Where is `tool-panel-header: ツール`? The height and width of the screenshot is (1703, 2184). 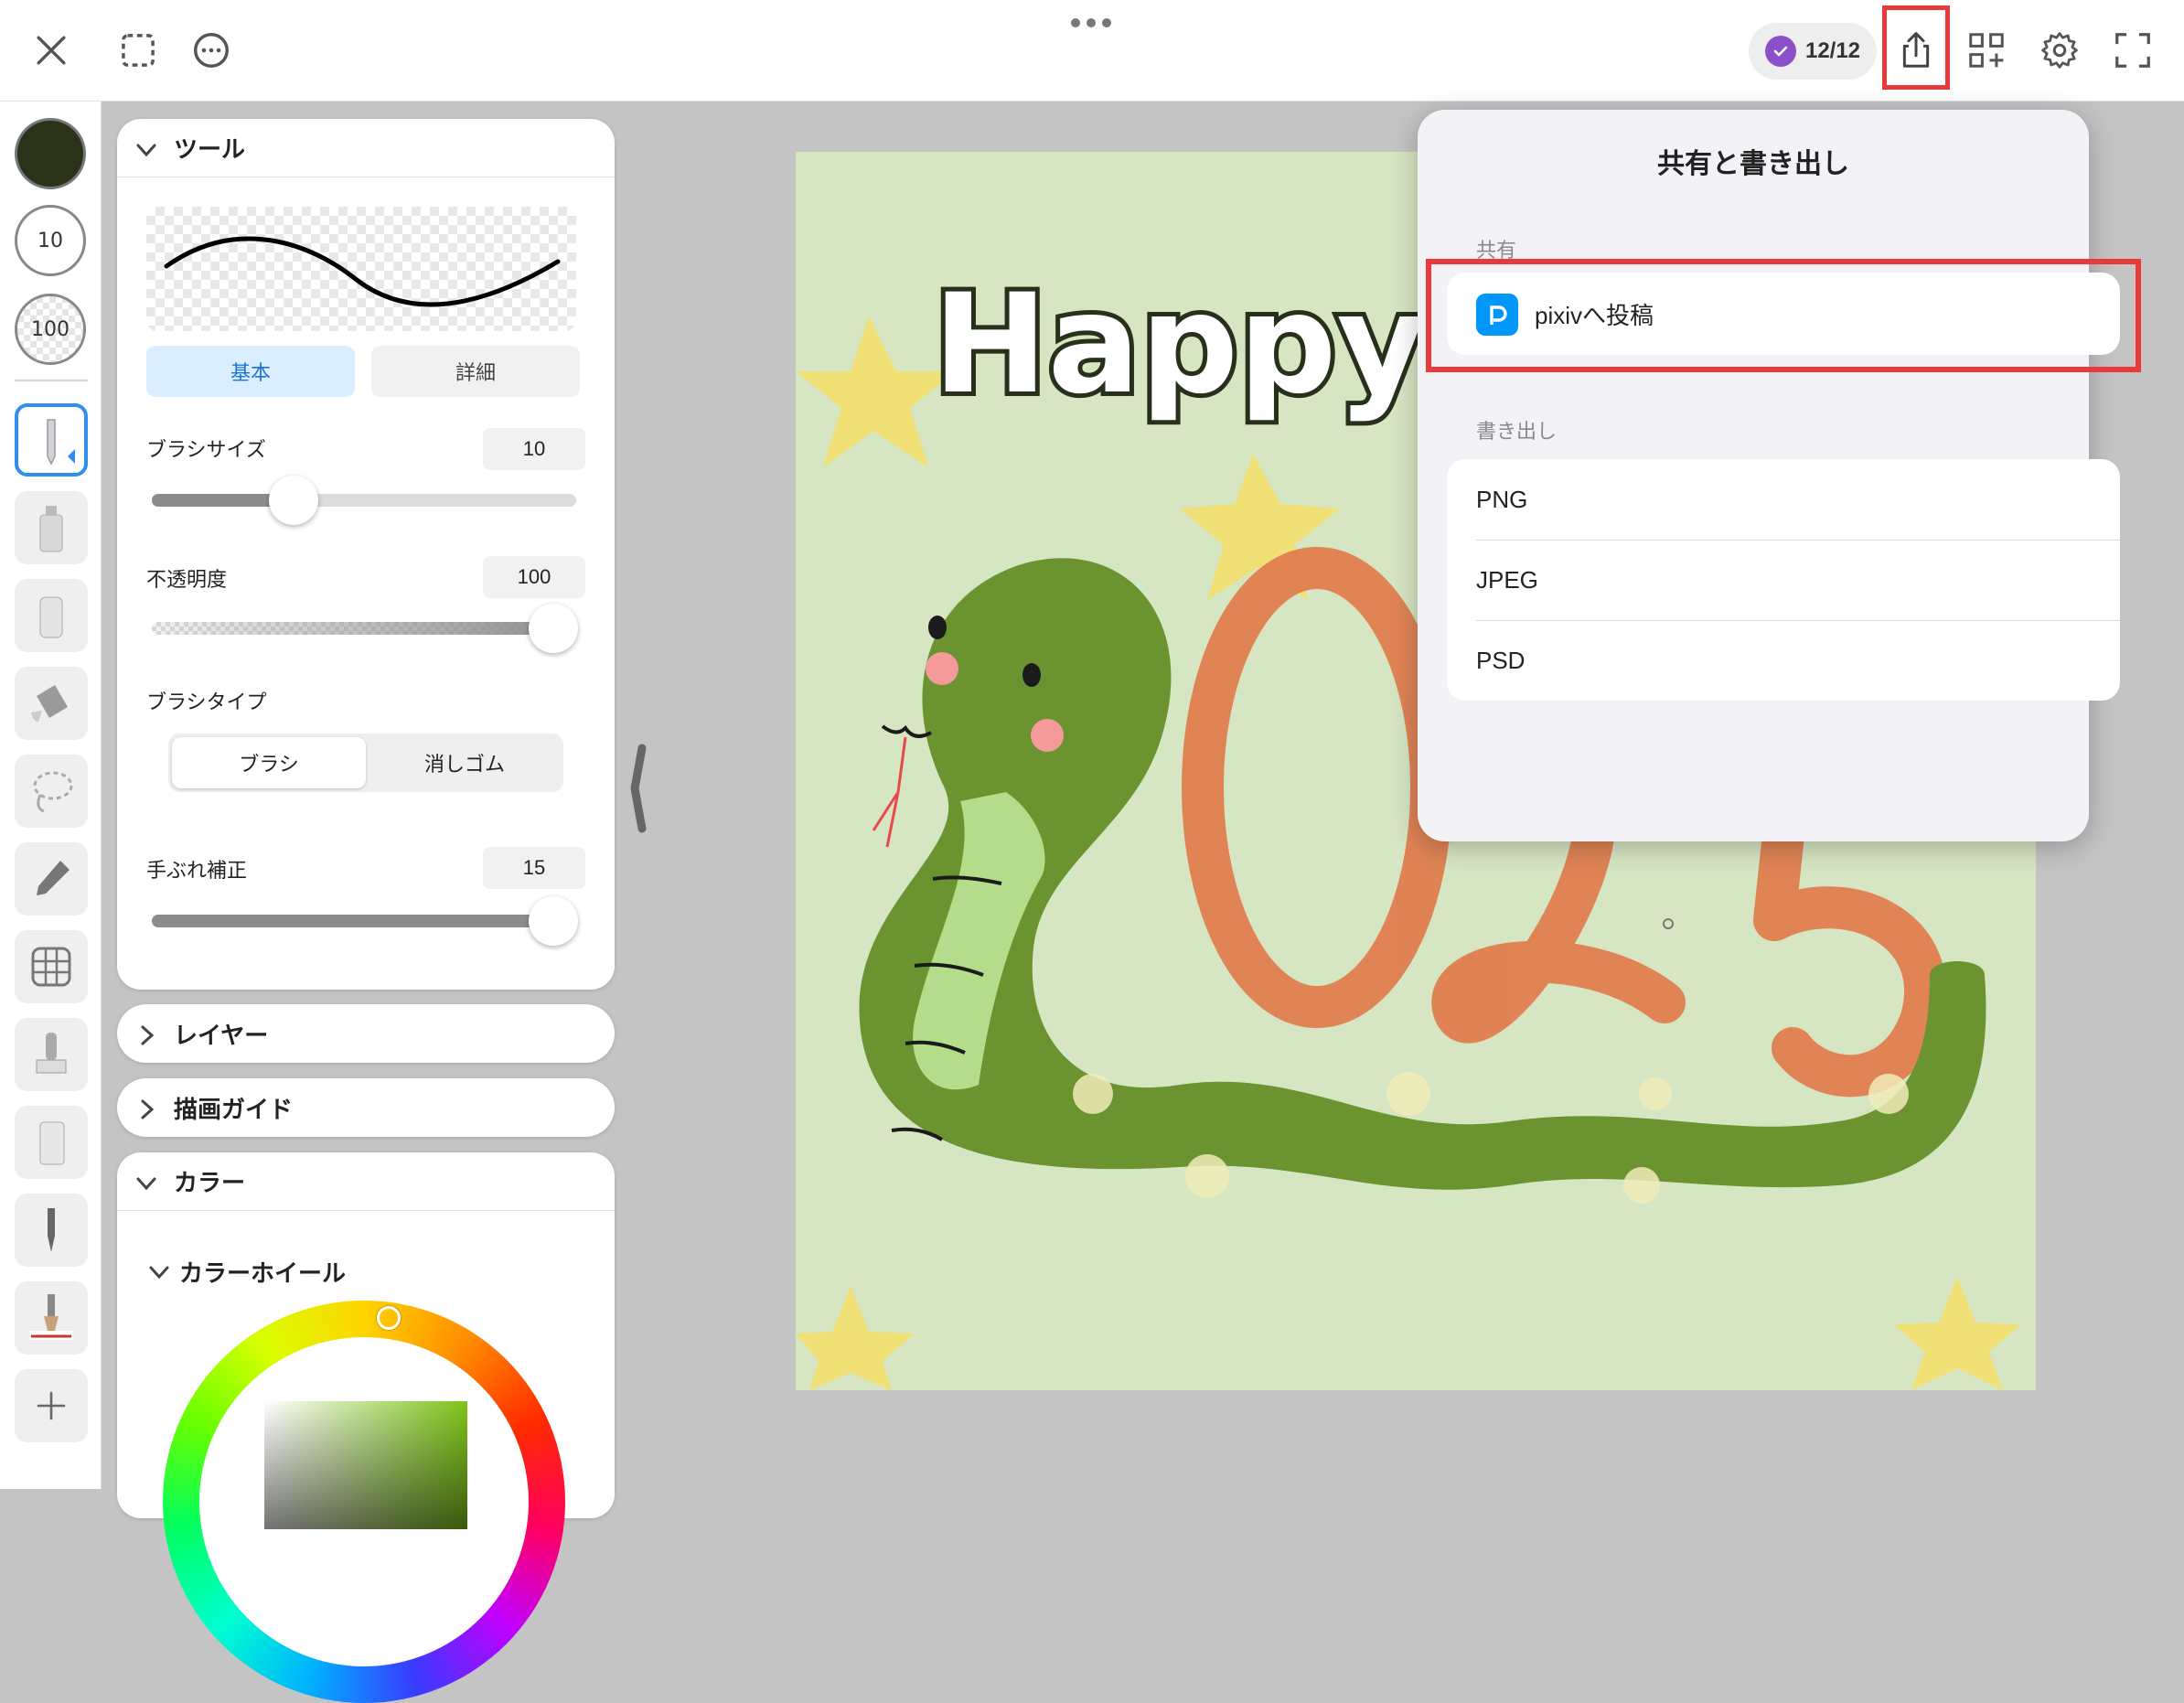
tool-panel-header: ツール is located at coordinates (366, 148).